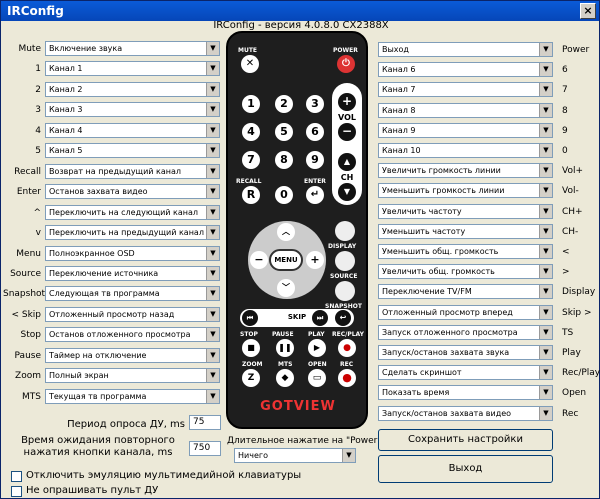 This screenshot has height=499, width=600. What do you see at coordinates (465, 211) in the screenshot?
I see `right-action-select: Увеличить частоту ▼` at bounding box center [465, 211].